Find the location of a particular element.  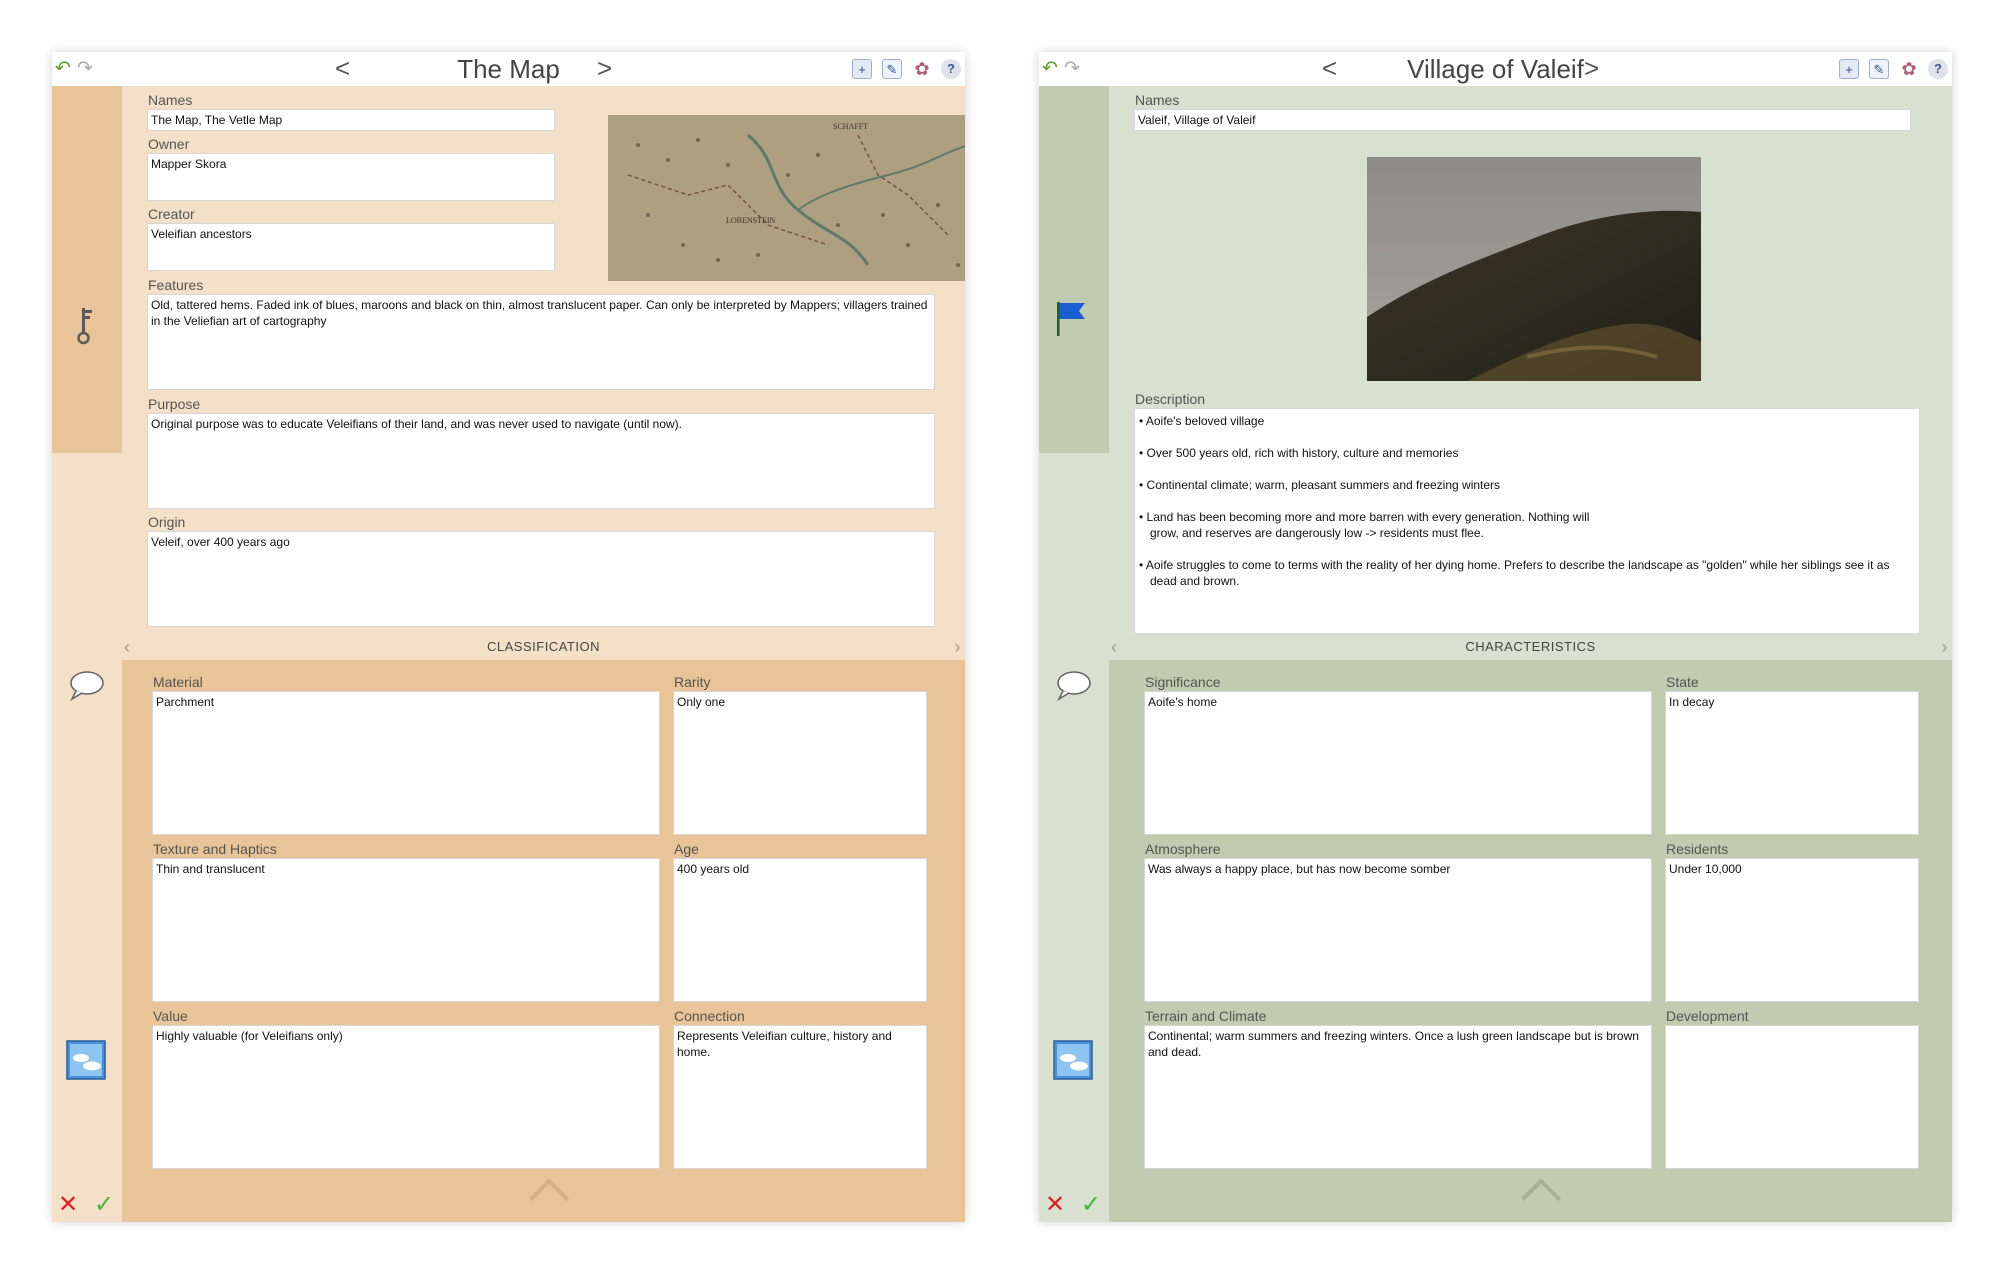

owner-label: Owner is located at coordinates (169, 144).